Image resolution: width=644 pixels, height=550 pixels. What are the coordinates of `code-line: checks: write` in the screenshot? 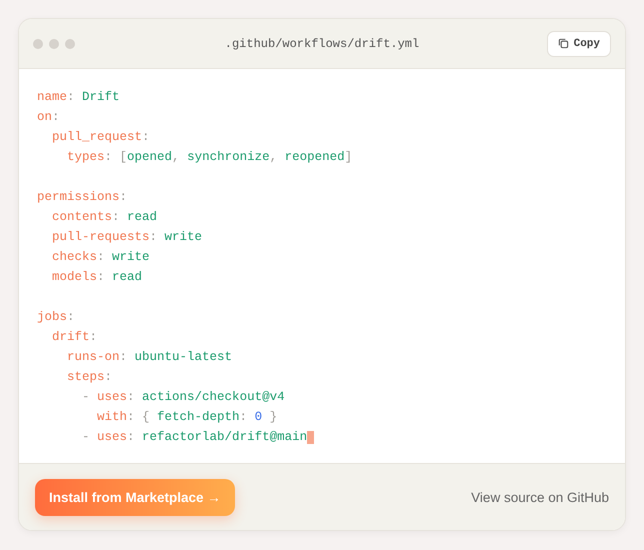 It's located at (100, 257).